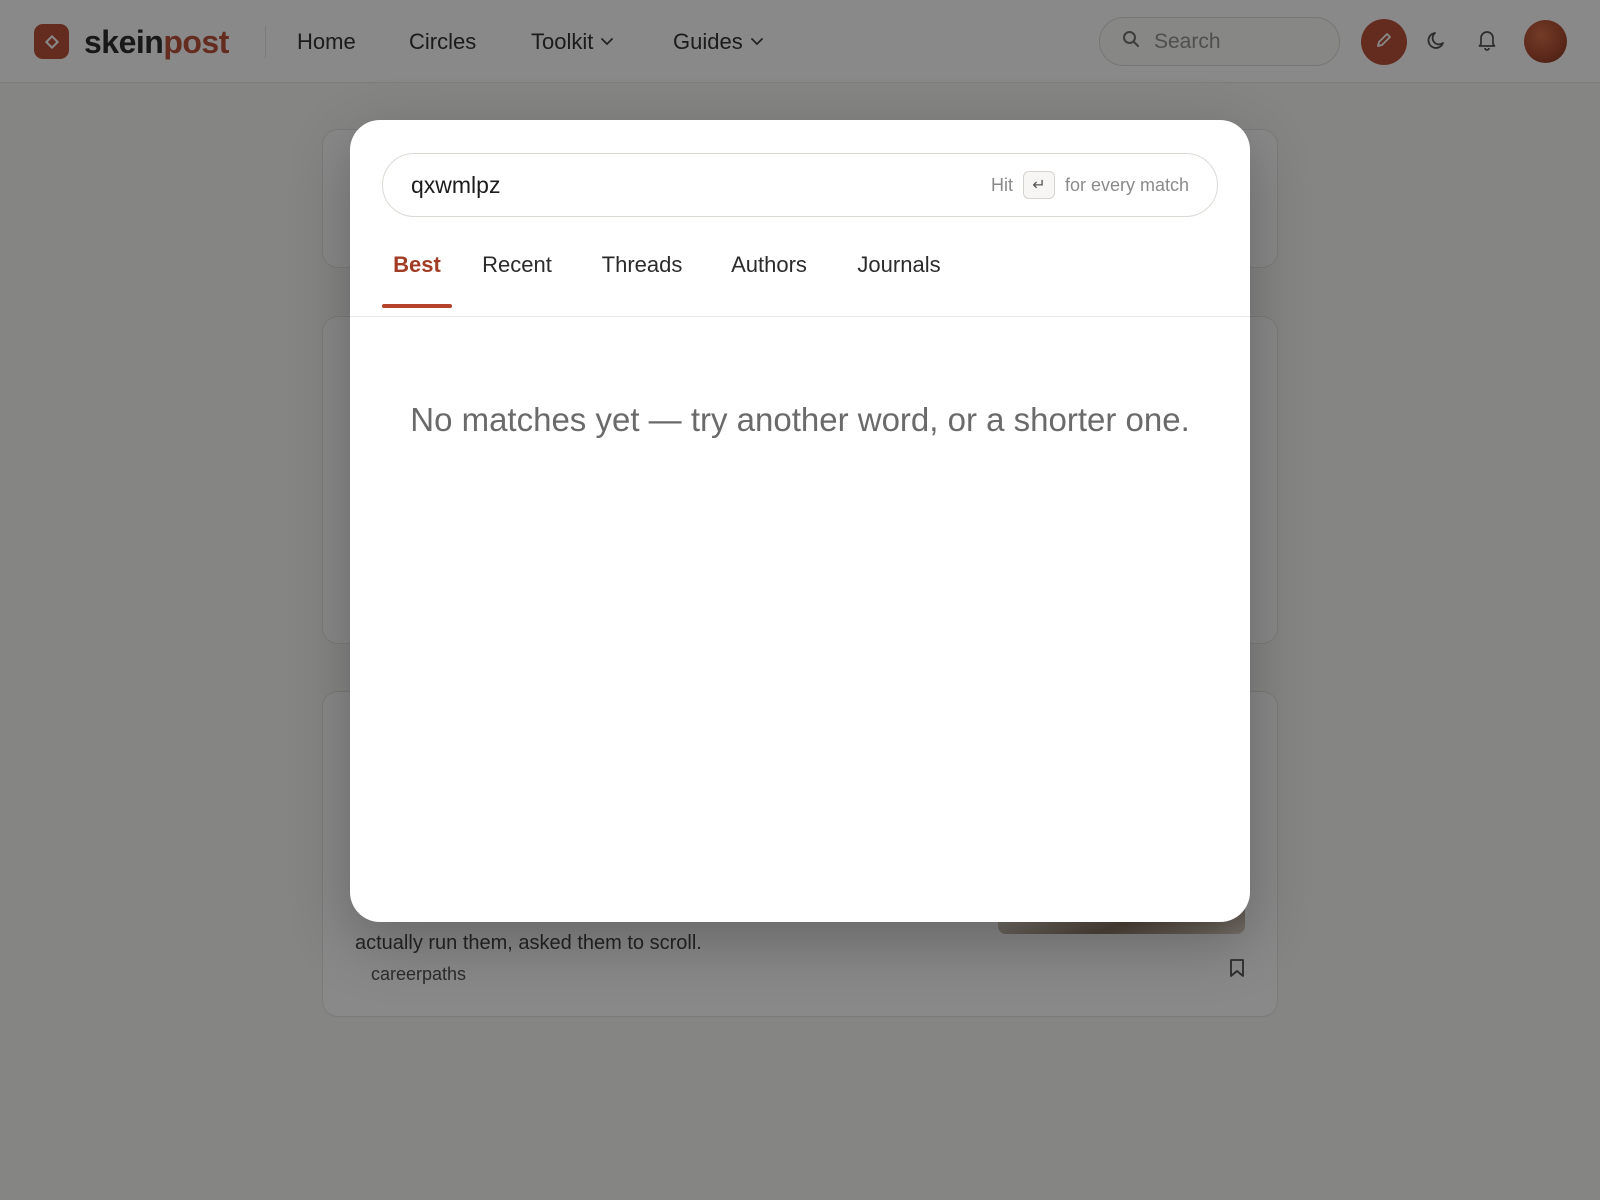  Describe the element at coordinates (769, 264) in the screenshot. I see `tab-authors-label: Authors` at that location.